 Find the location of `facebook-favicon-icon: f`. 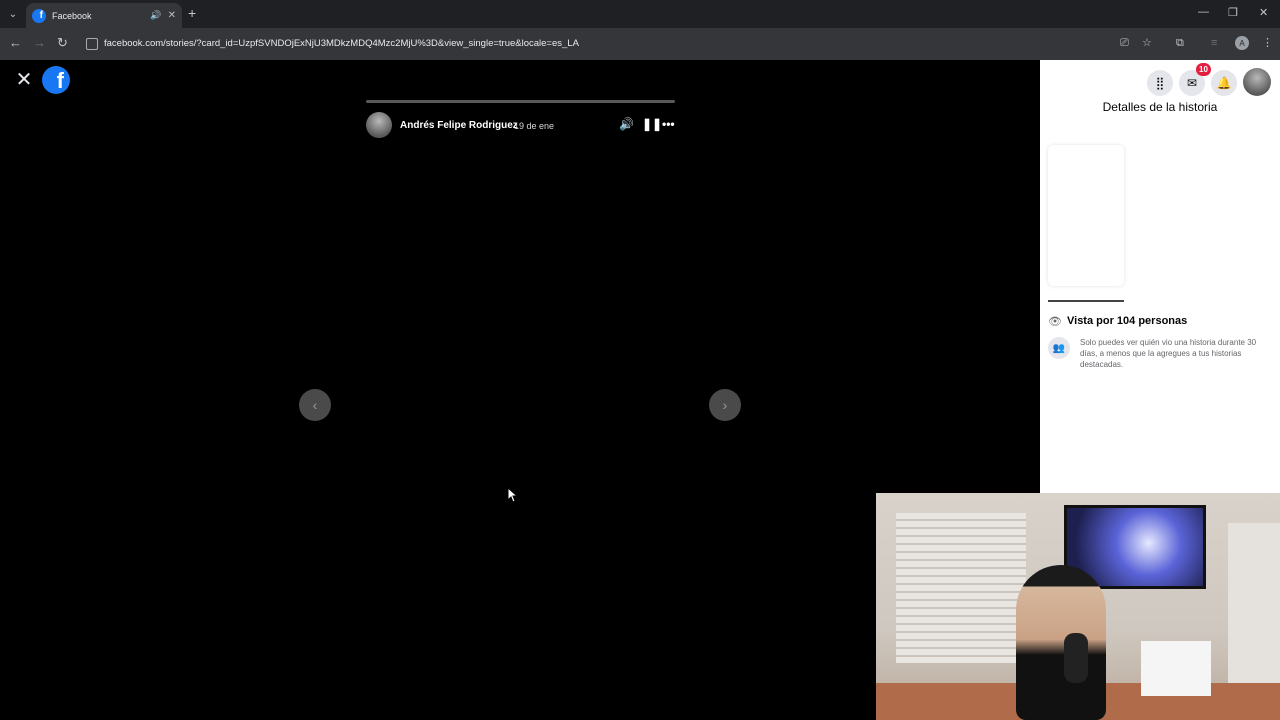

facebook-favicon-icon: f is located at coordinates (39, 15).